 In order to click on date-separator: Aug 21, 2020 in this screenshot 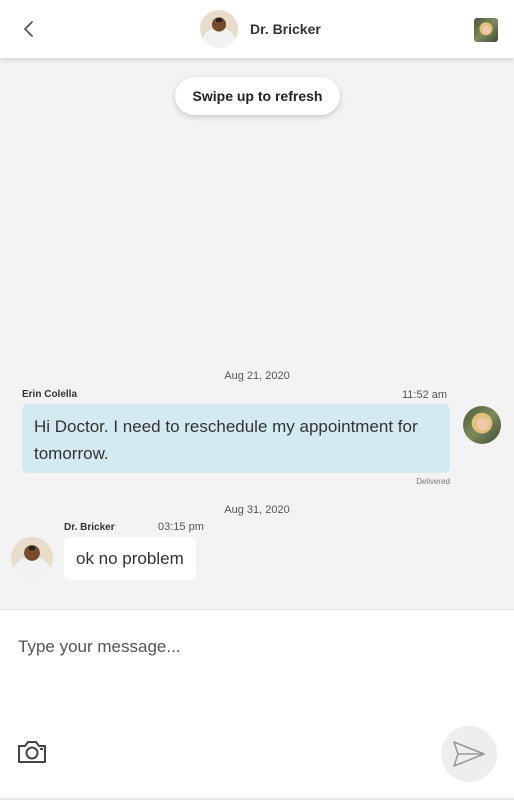, I will do `click(257, 376)`.